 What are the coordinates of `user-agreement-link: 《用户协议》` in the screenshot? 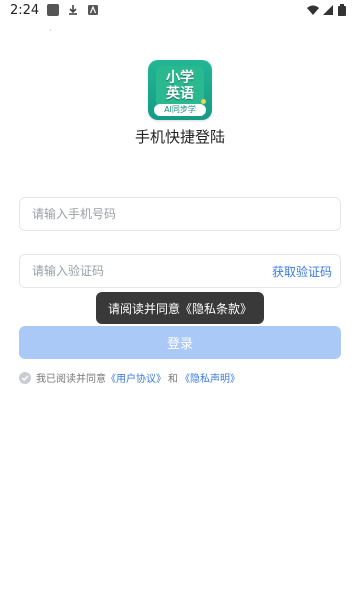 It's located at (136, 377).